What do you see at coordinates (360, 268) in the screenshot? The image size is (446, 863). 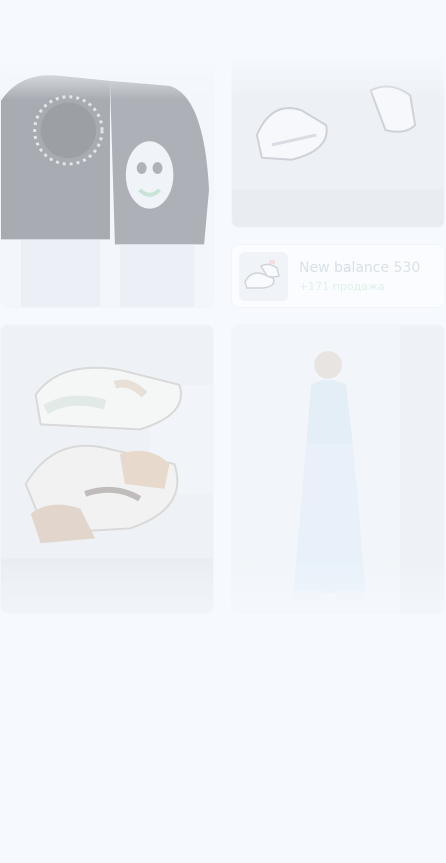 I see `product-name: New balance 530` at bounding box center [360, 268].